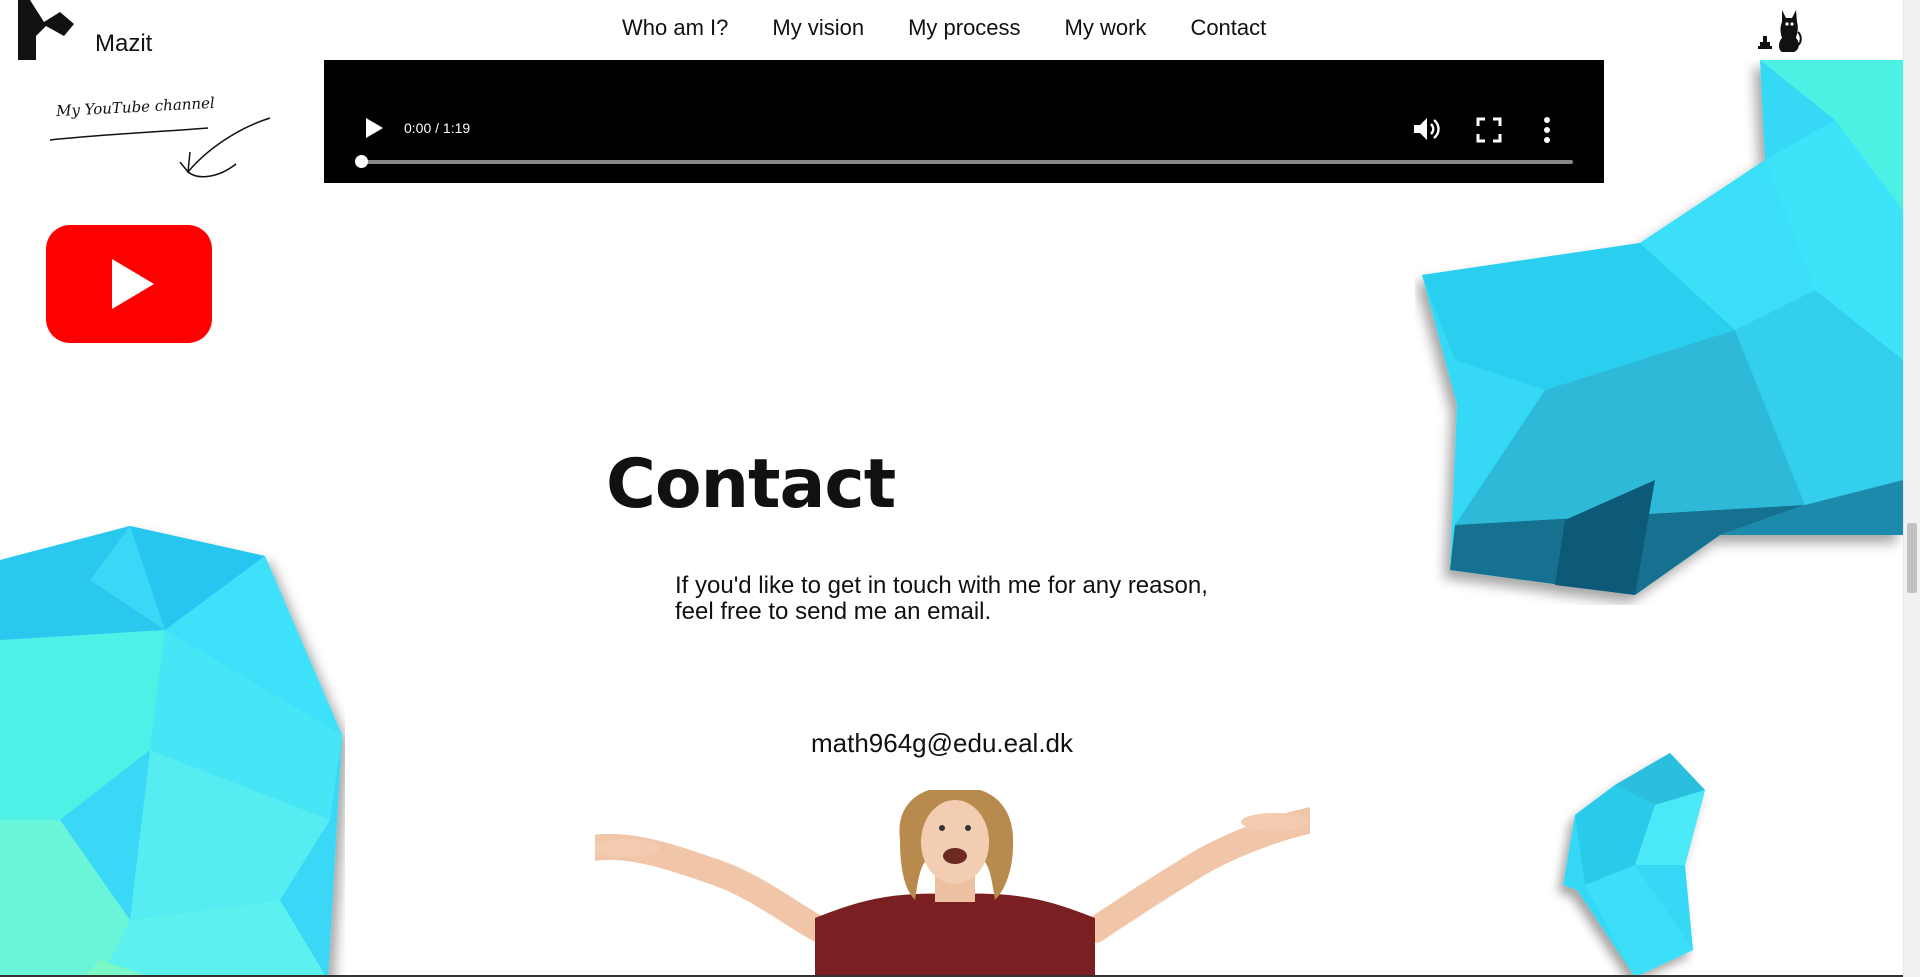  I want to click on nav-my-work: My work, so click(1106, 28).